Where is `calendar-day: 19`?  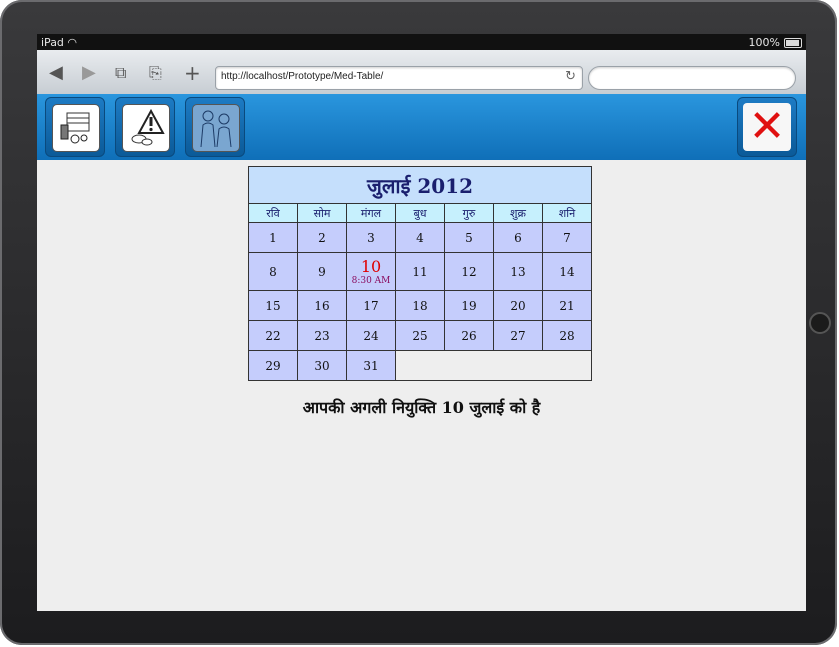 calendar-day: 19 is located at coordinates (469, 305).